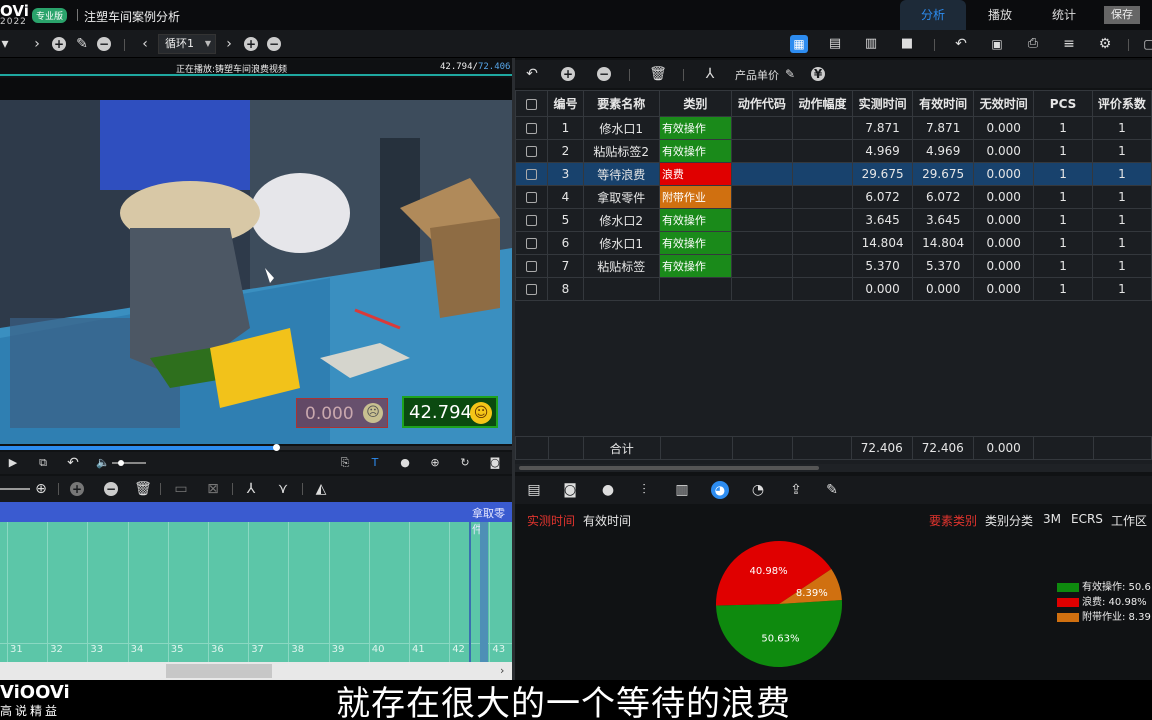 This screenshot has width=1152, height=720. I want to click on video-progress-knob, so click(277, 447).